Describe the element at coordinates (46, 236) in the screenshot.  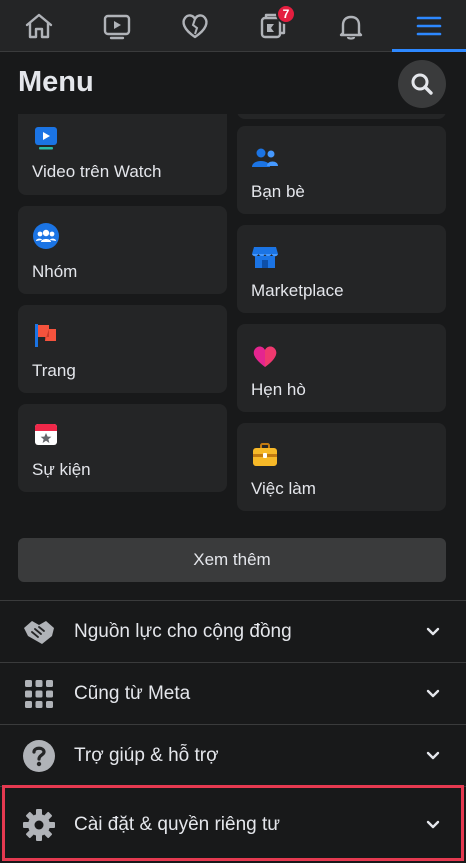
I see `groups-icon` at that location.